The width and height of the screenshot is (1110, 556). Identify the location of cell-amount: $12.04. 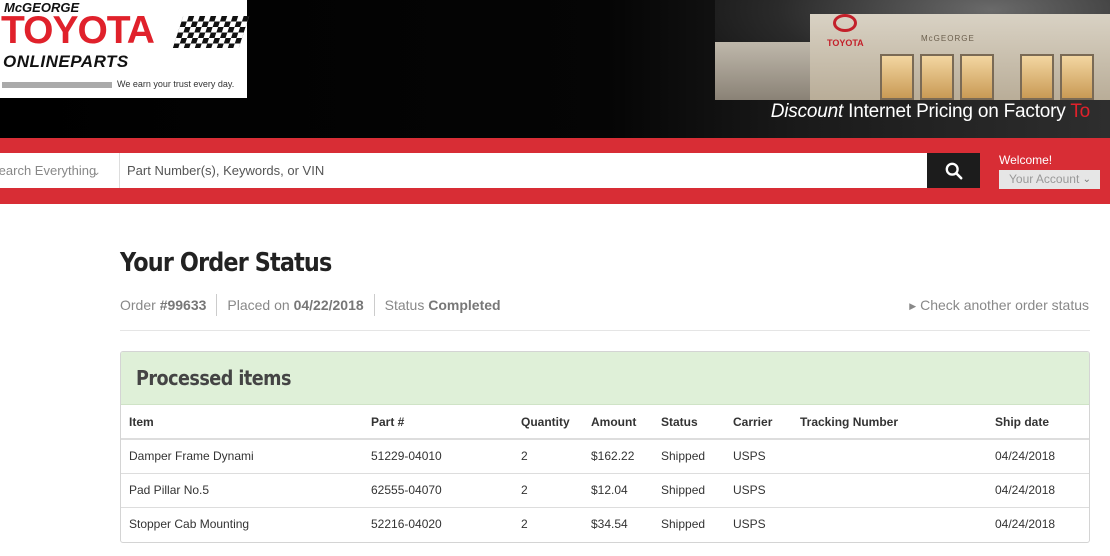
(626, 490).